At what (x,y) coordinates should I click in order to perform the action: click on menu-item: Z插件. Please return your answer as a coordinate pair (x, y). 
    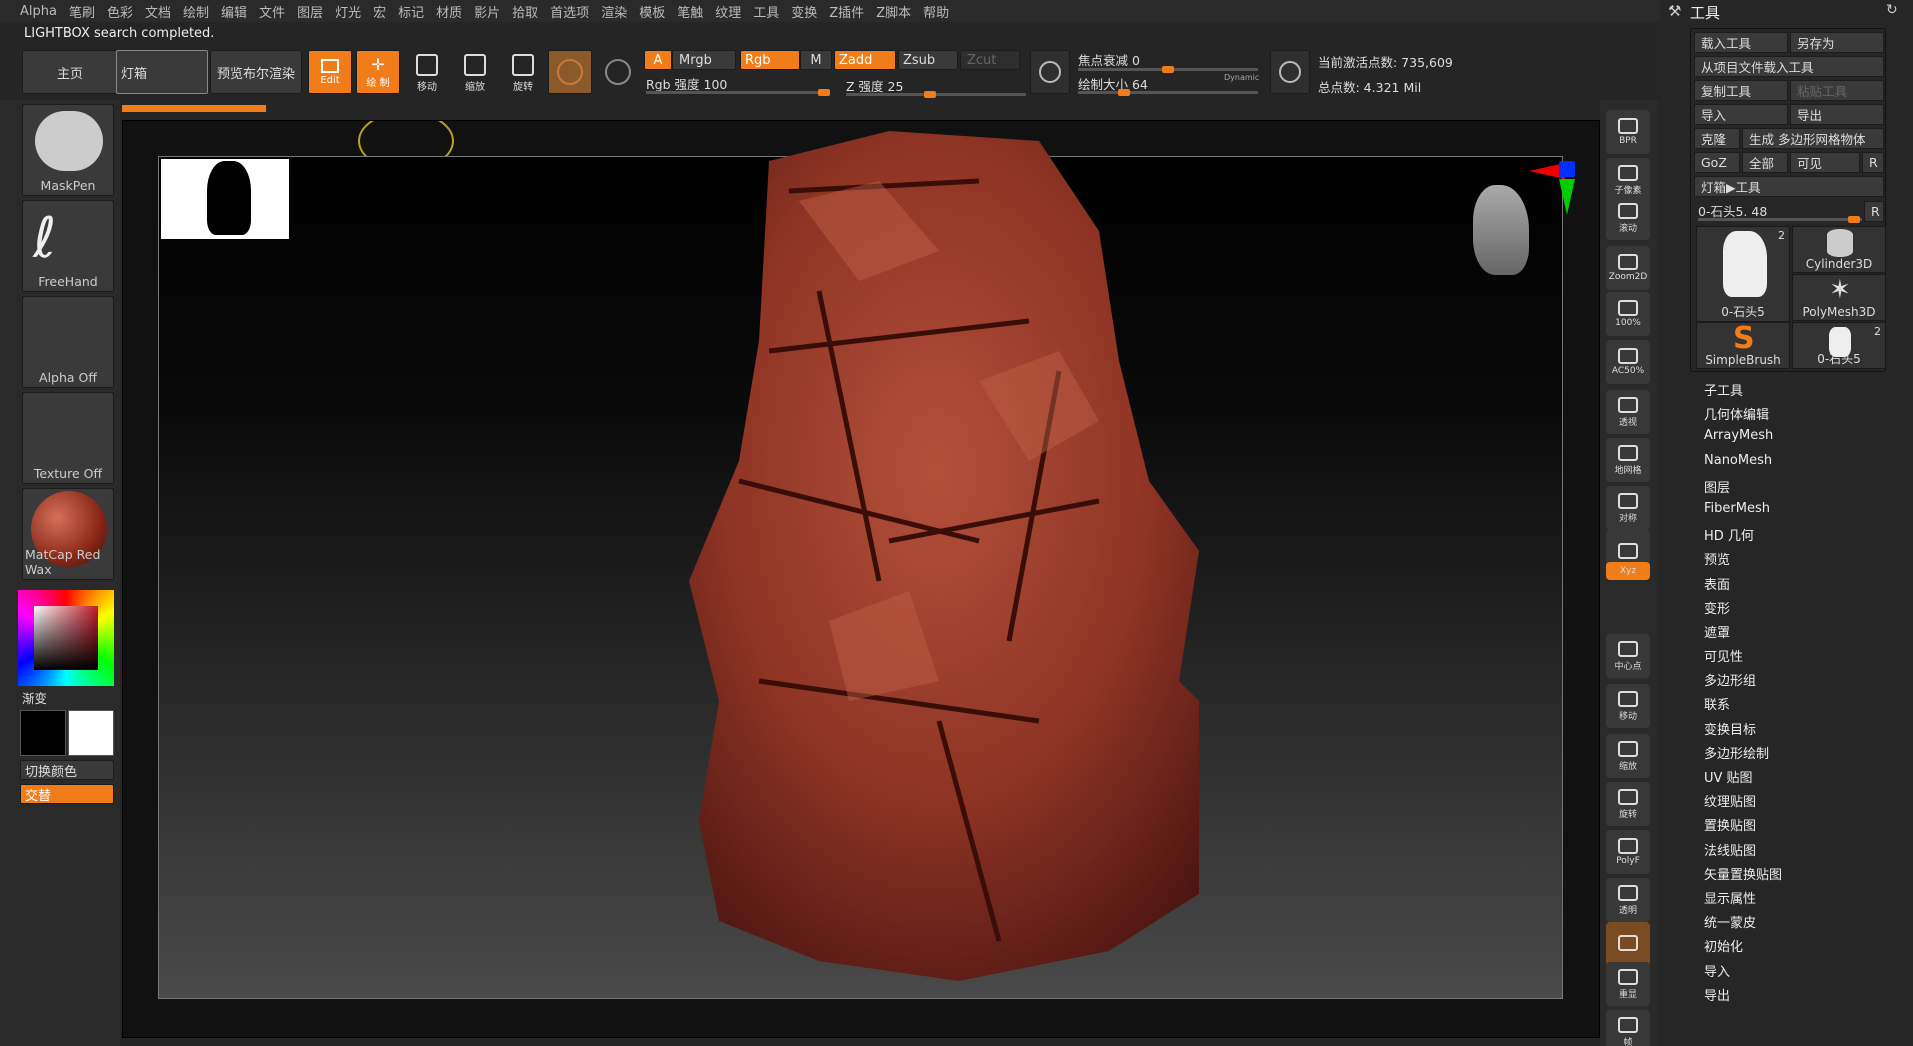
    Looking at the image, I should click on (846, 11).